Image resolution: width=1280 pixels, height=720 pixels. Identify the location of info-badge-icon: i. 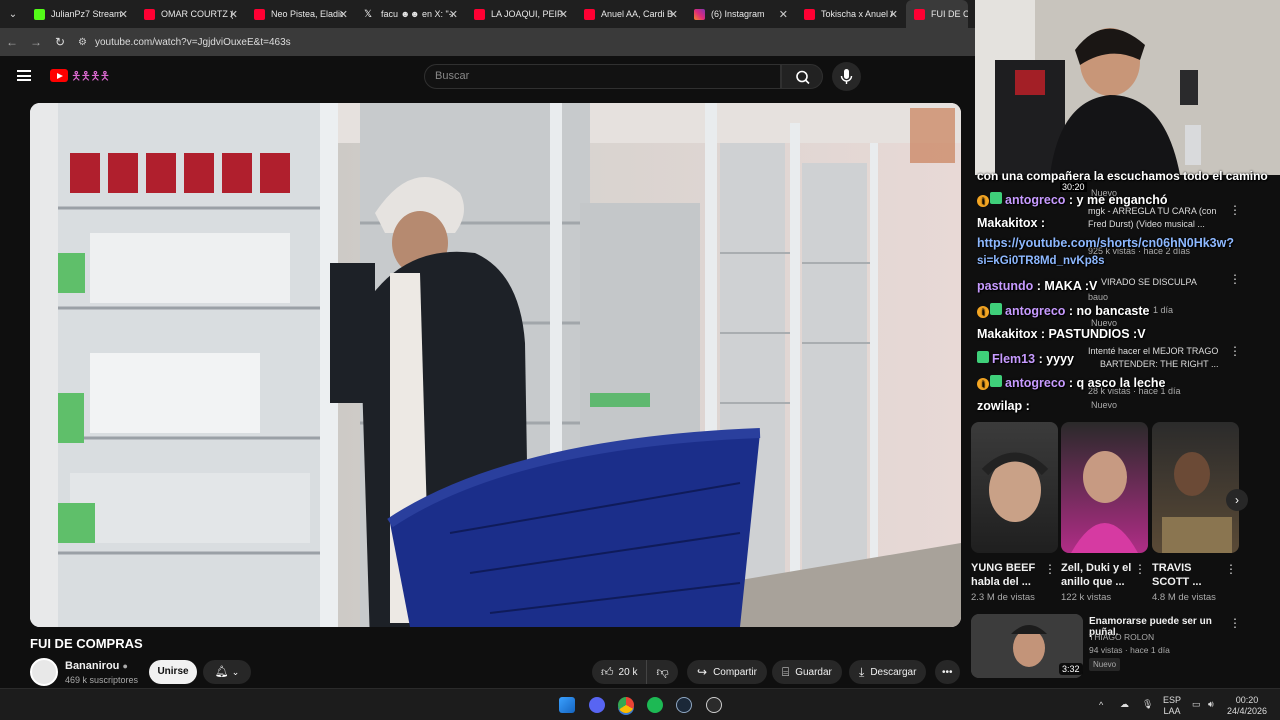
(983, 312).